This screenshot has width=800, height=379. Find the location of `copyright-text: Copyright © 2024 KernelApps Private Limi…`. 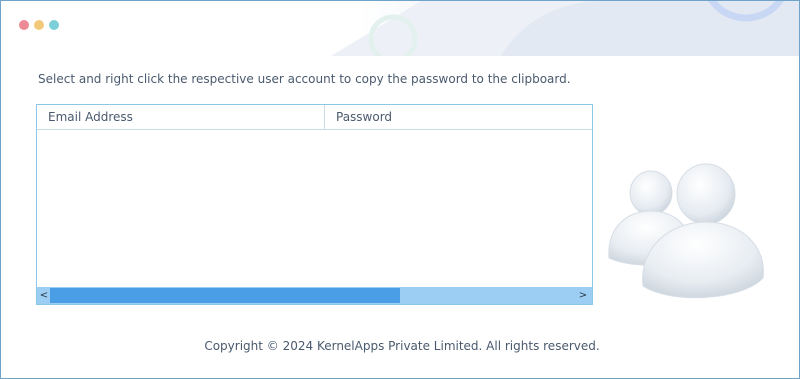

copyright-text: Copyright © 2024 KernelApps Private Limi… is located at coordinates (402, 346).